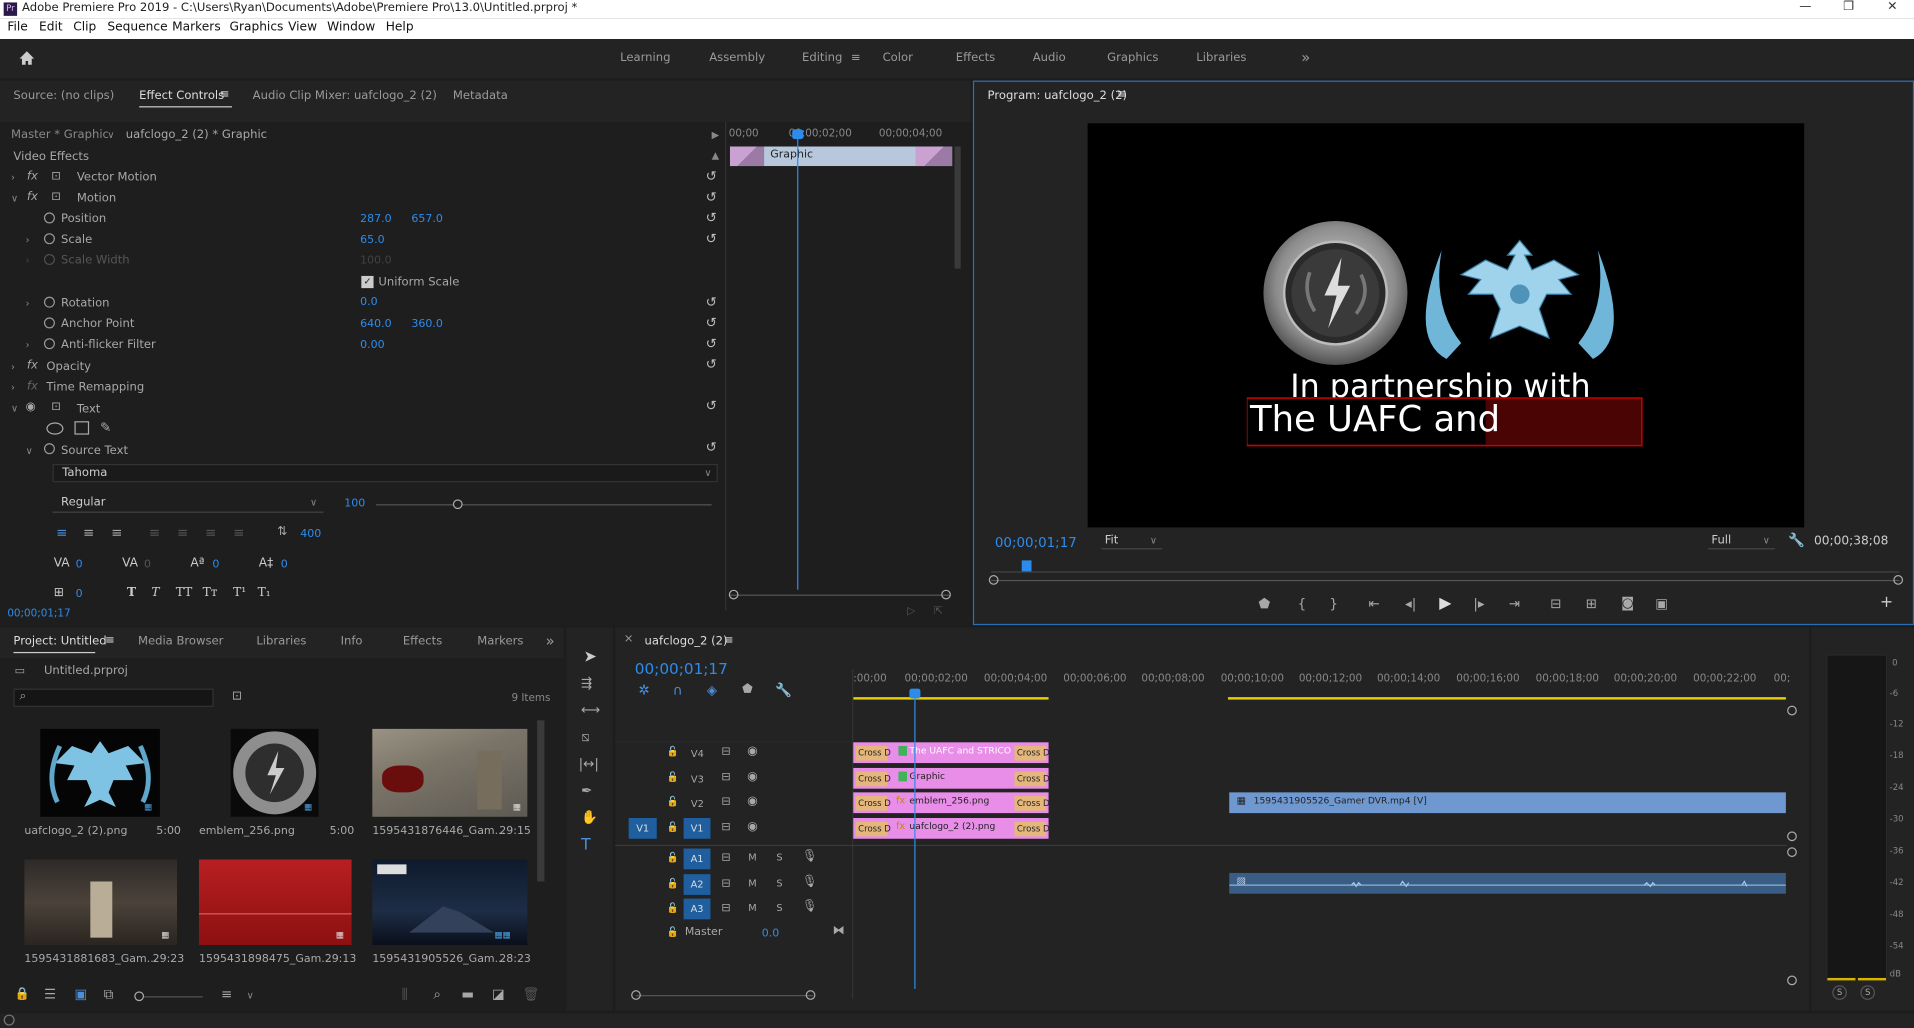  I want to click on project-search-input: ⌕, so click(113, 697).